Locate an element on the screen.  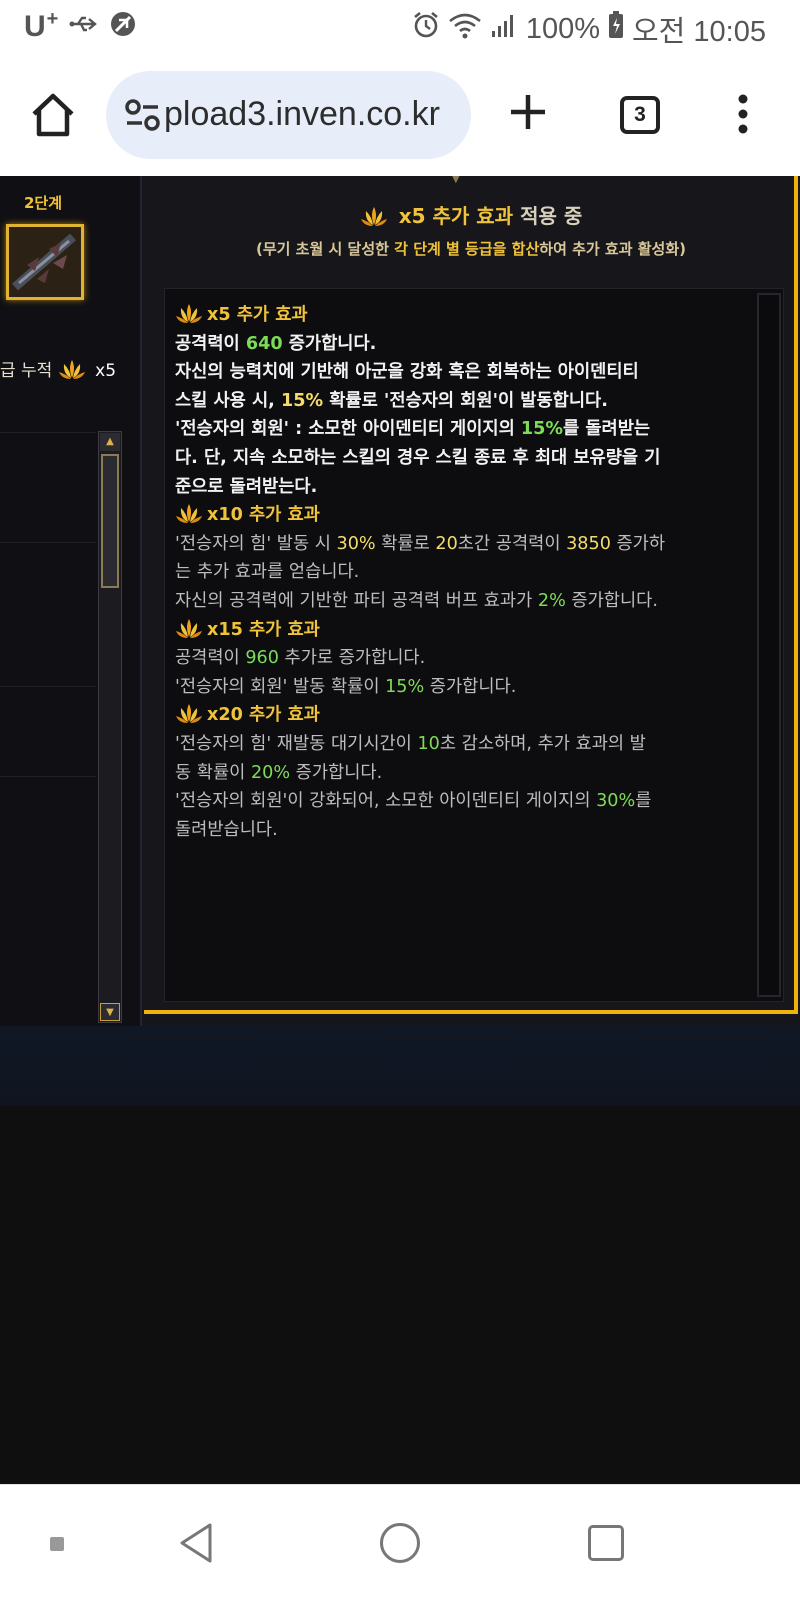
carrier-label: U+ is located at coordinates (42, 25).